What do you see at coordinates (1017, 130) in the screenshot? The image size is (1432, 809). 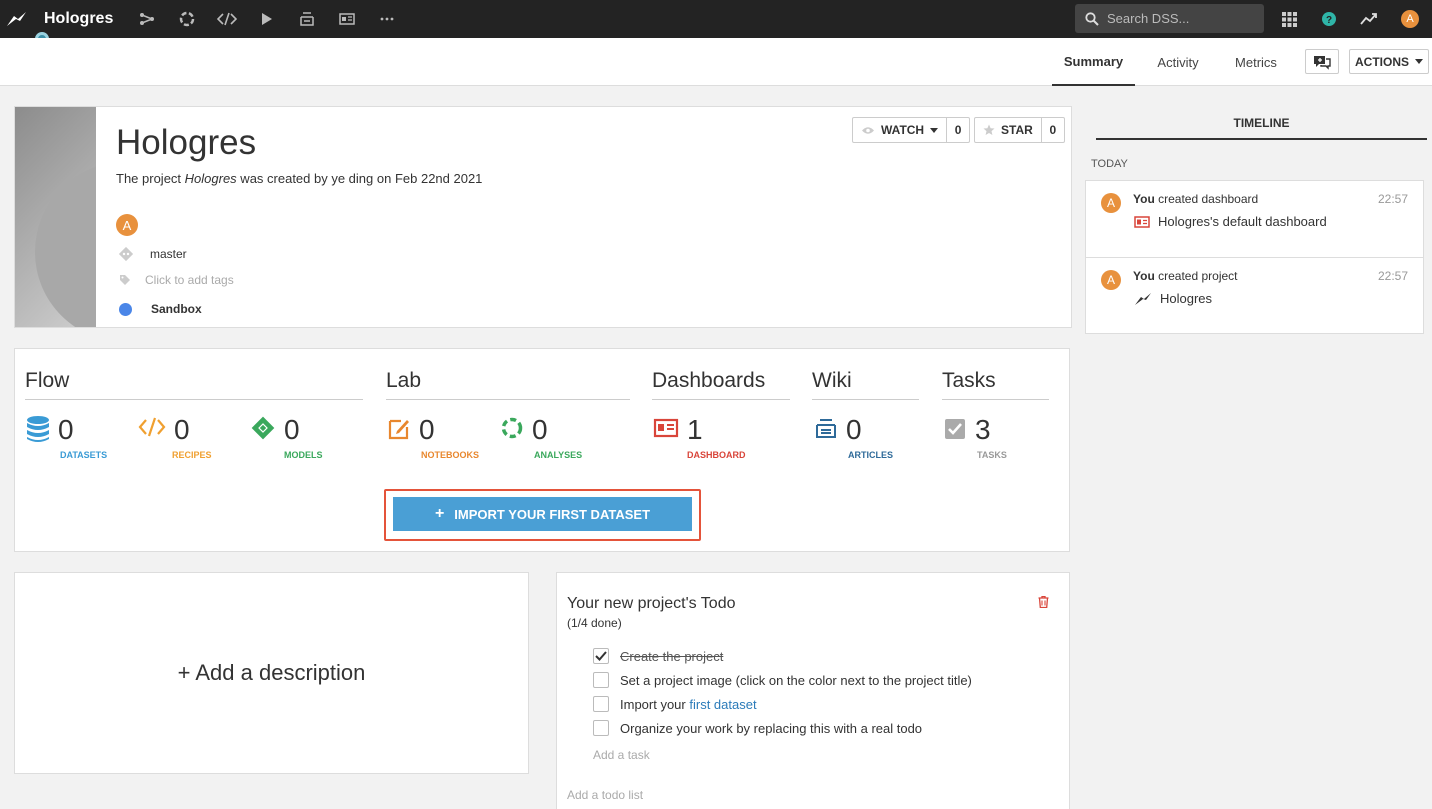 I see `star-label: STAR` at bounding box center [1017, 130].